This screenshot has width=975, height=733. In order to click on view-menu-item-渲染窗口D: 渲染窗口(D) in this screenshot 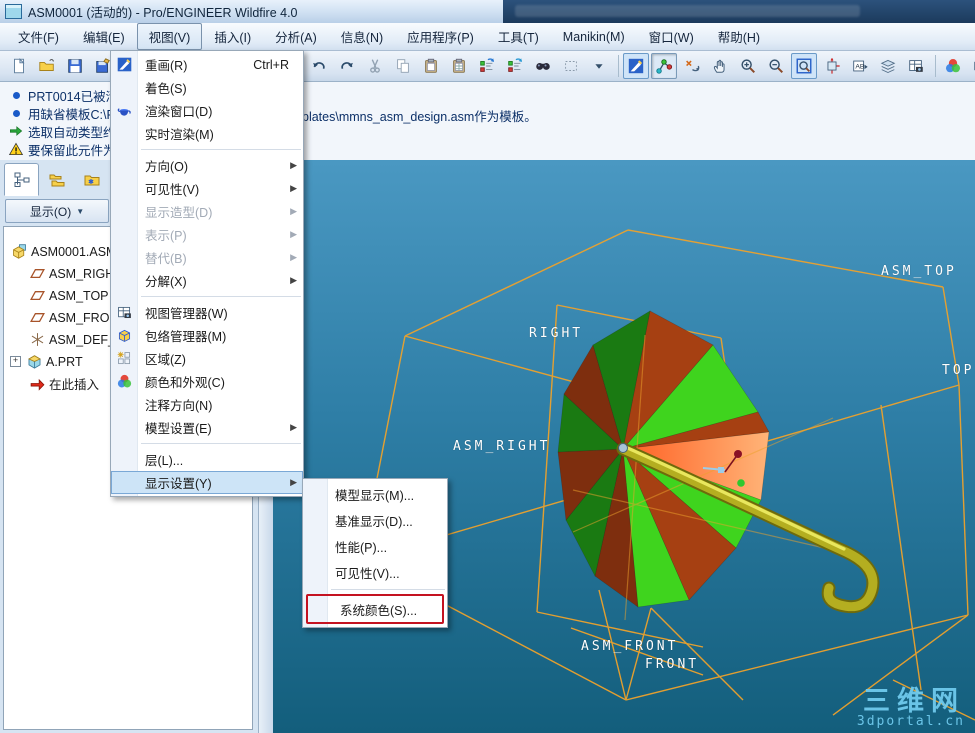, I will do `click(207, 110)`.